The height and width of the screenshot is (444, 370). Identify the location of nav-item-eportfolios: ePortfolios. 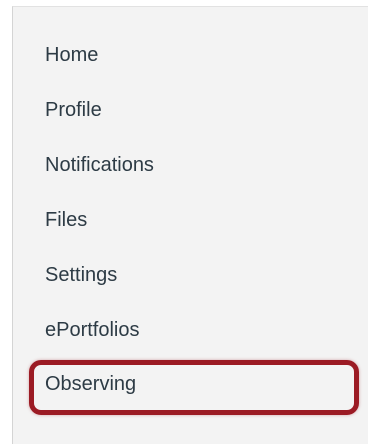
(92, 330).